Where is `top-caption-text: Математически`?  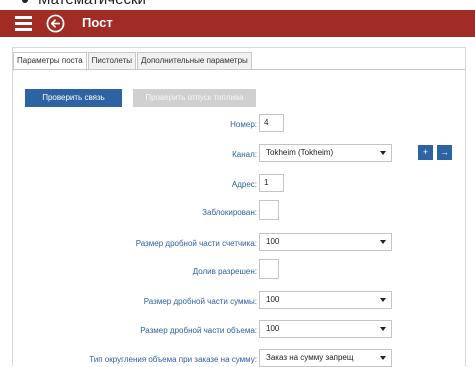 top-caption-text: Математически is located at coordinates (92, 4).